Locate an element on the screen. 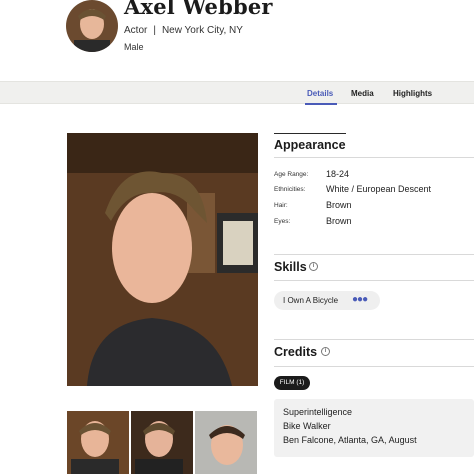 This screenshot has width=474, height=474. skill-label: I Own A Bicycle is located at coordinates (311, 300).